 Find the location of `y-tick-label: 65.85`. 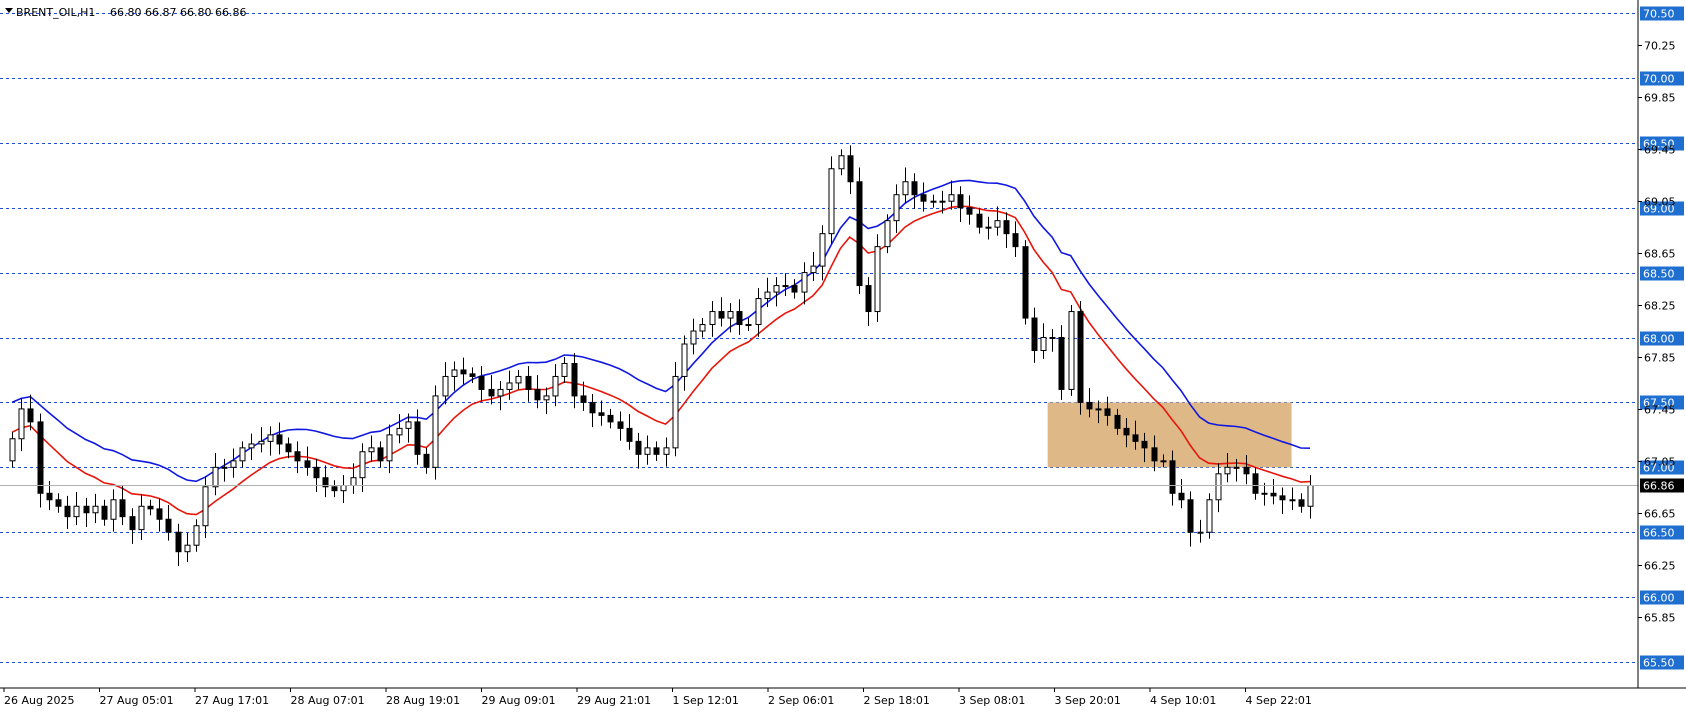

y-tick-label: 65.85 is located at coordinates (1660, 618).